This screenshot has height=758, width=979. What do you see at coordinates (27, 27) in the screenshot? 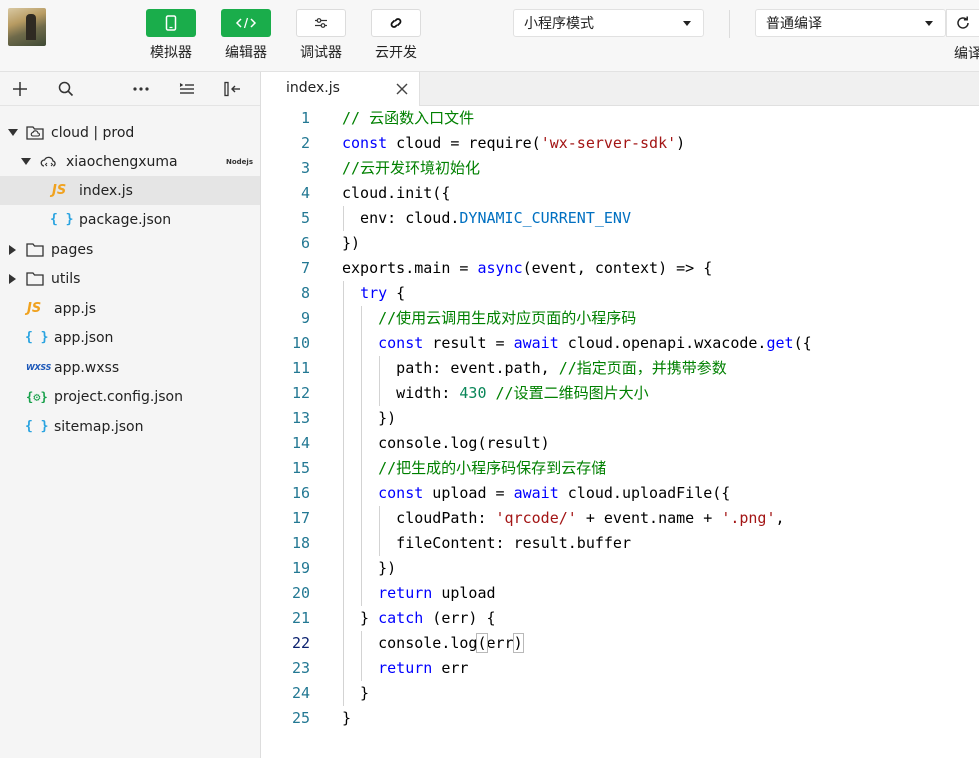
I see `avatar` at bounding box center [27, 27].